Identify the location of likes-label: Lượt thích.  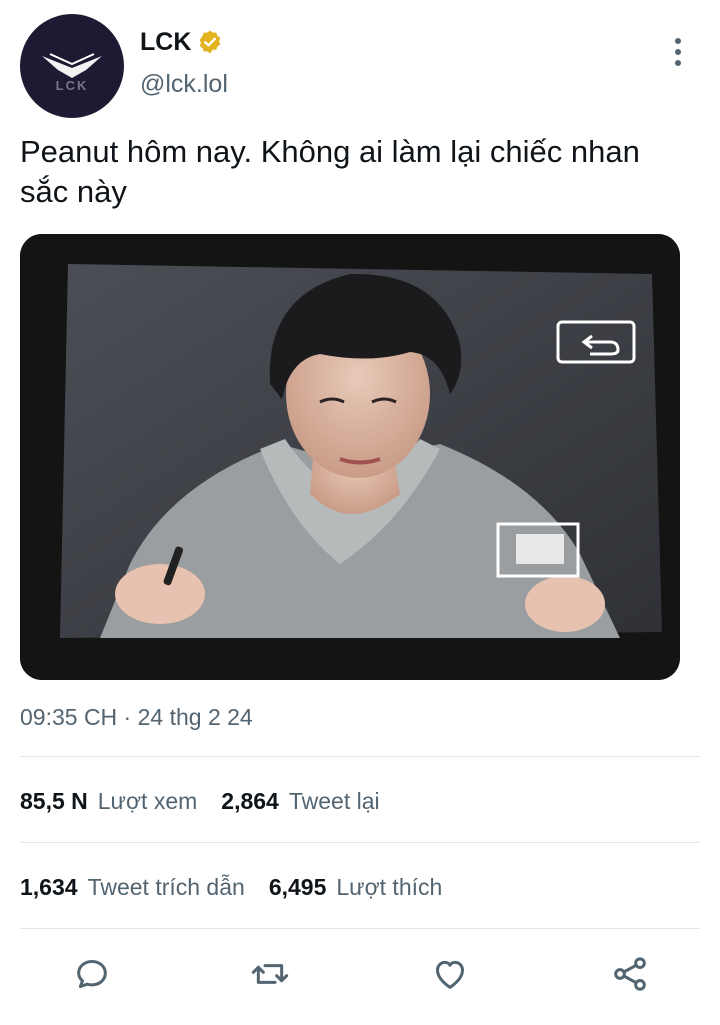
(389, 887).